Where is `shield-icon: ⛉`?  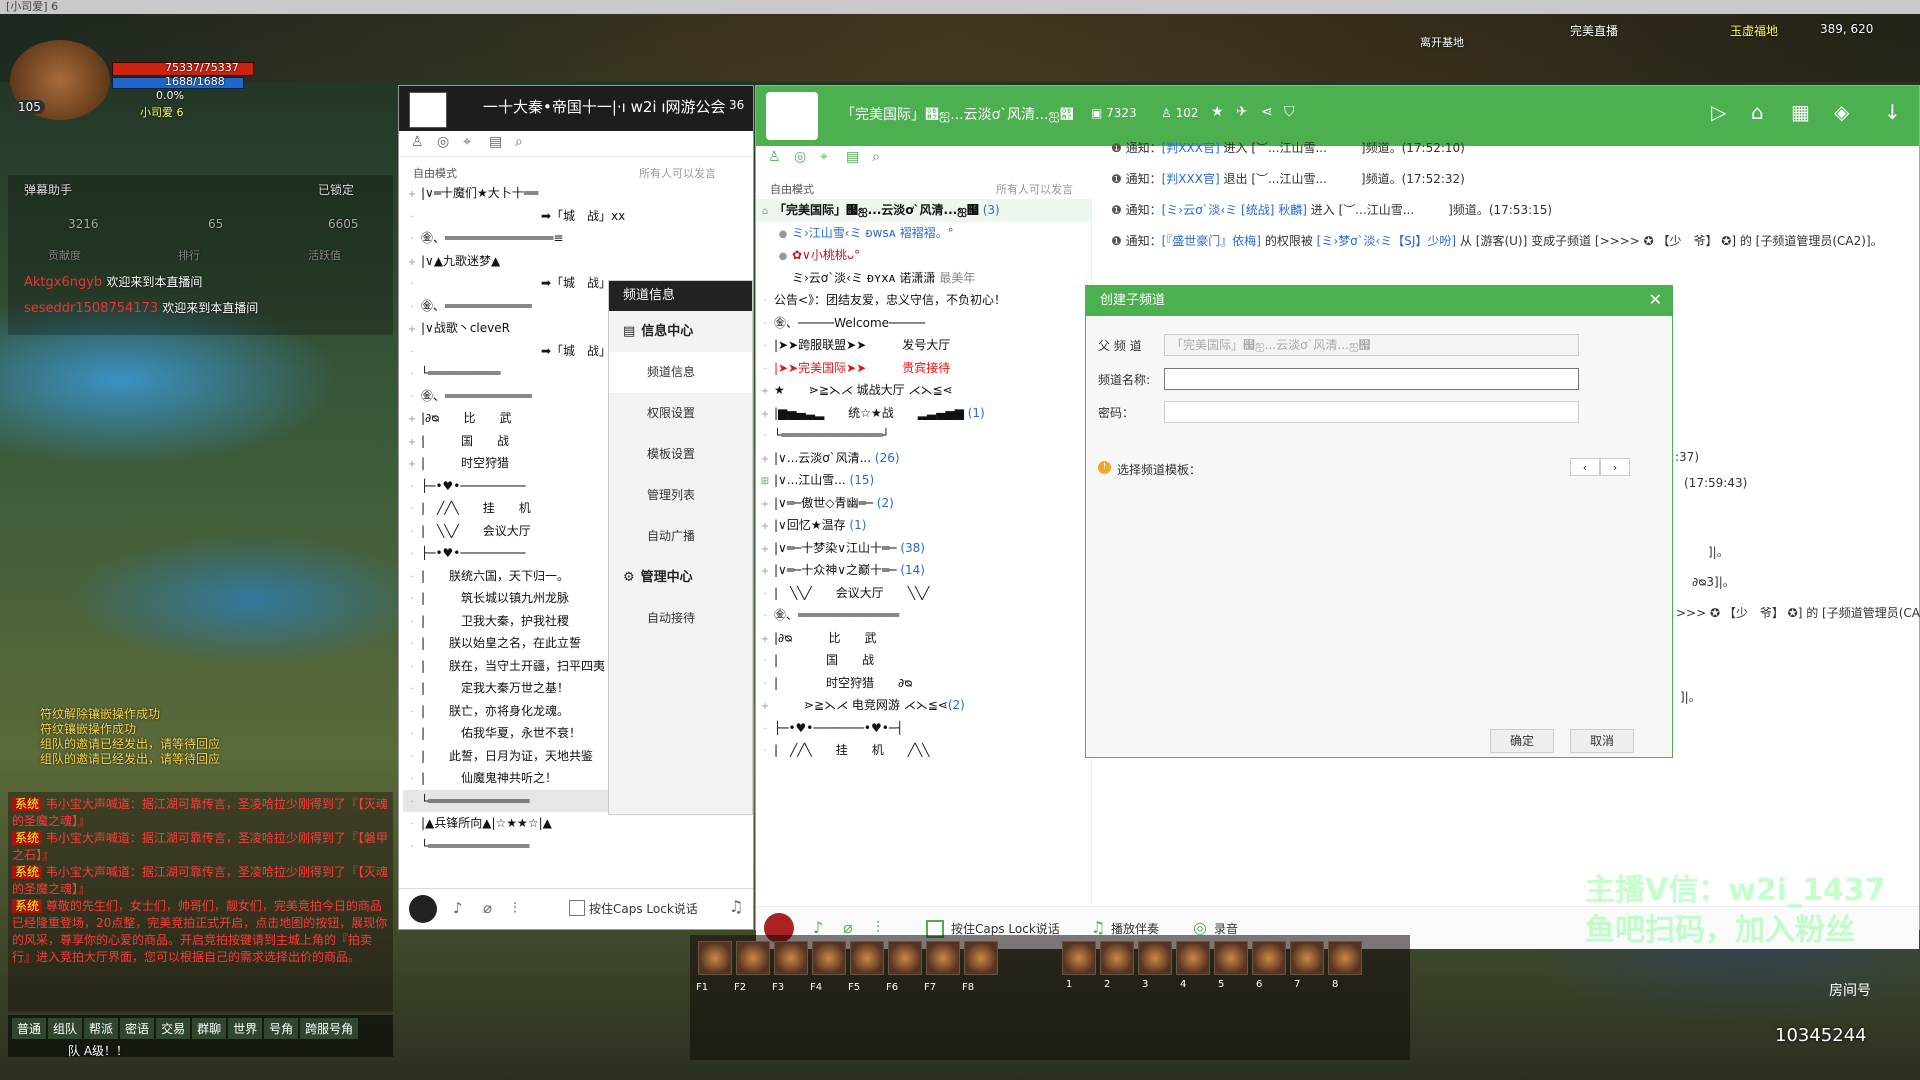
shield-icon: ⛉ is located at coordinates (1289, 112).